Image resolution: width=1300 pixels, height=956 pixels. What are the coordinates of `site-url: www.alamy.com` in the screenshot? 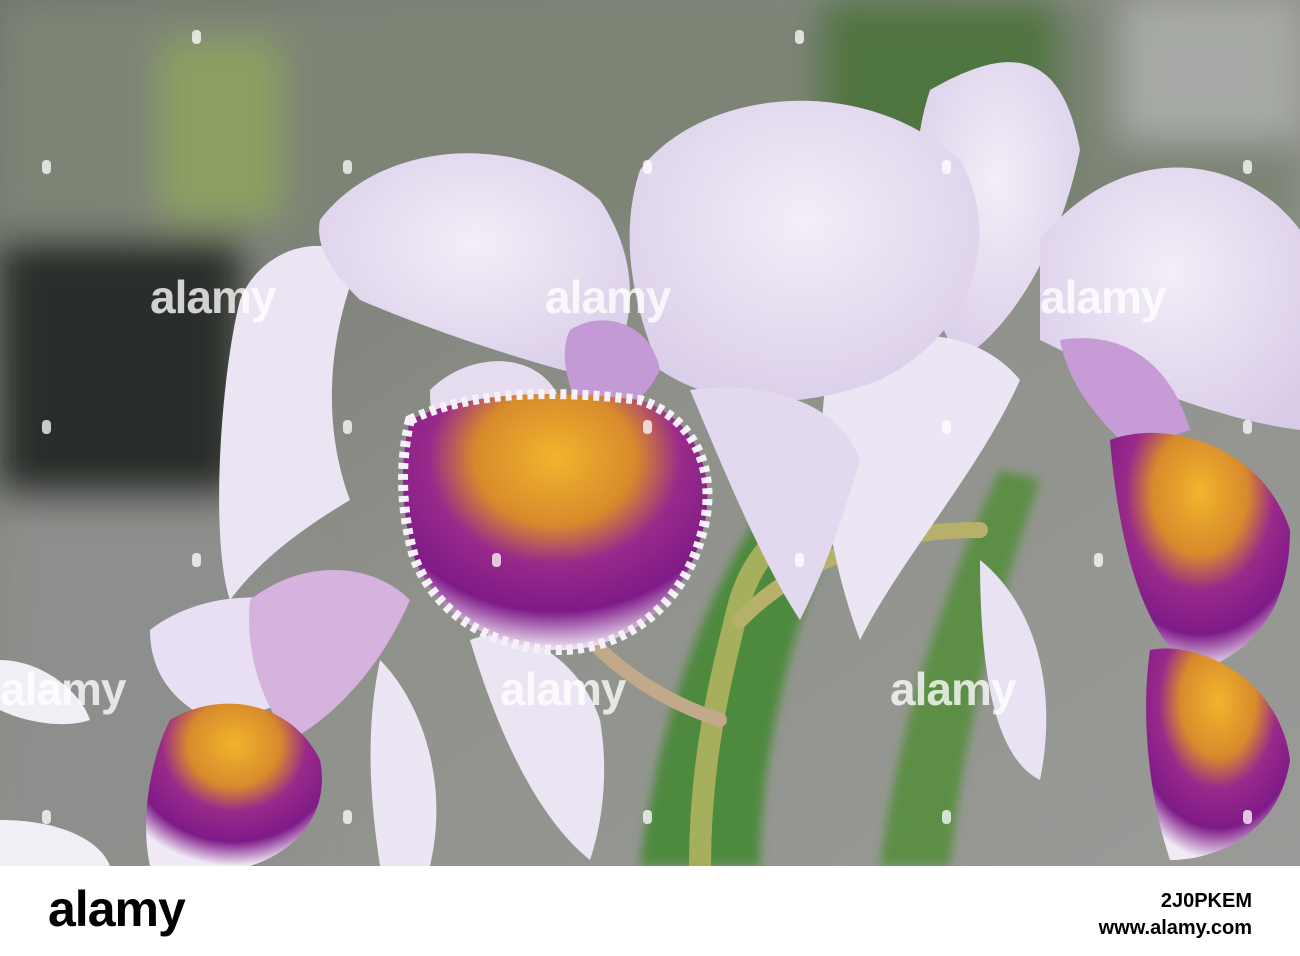 It's located at (1175, 928).